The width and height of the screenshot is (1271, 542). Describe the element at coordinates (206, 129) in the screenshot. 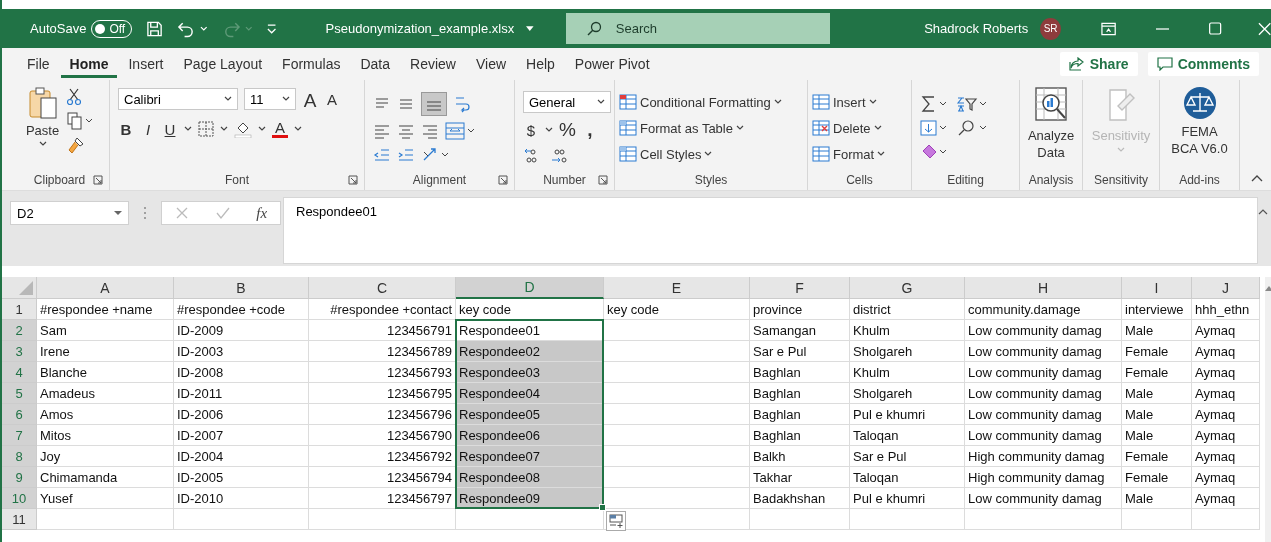

I see `borders-icon` at that location.